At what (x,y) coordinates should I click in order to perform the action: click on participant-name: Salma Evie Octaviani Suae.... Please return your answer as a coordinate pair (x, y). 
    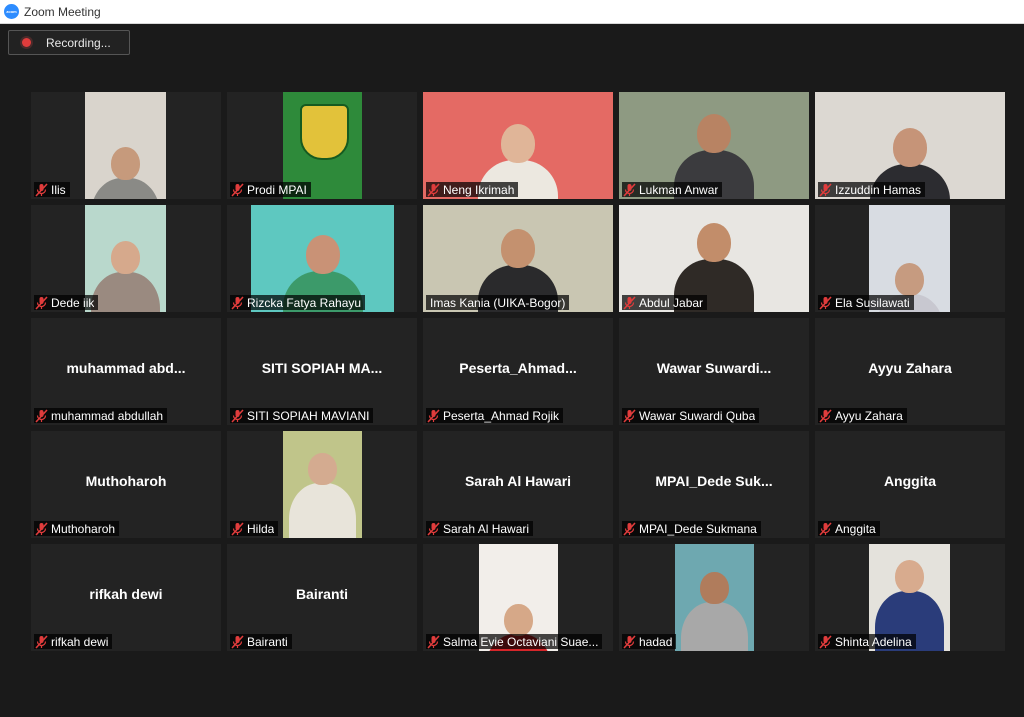
    Looking at the image, I should click on (521, 641).